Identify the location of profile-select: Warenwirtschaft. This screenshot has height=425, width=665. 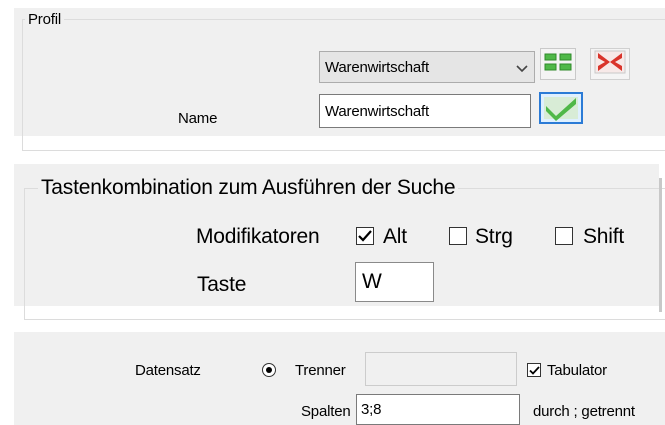
(427, 67).